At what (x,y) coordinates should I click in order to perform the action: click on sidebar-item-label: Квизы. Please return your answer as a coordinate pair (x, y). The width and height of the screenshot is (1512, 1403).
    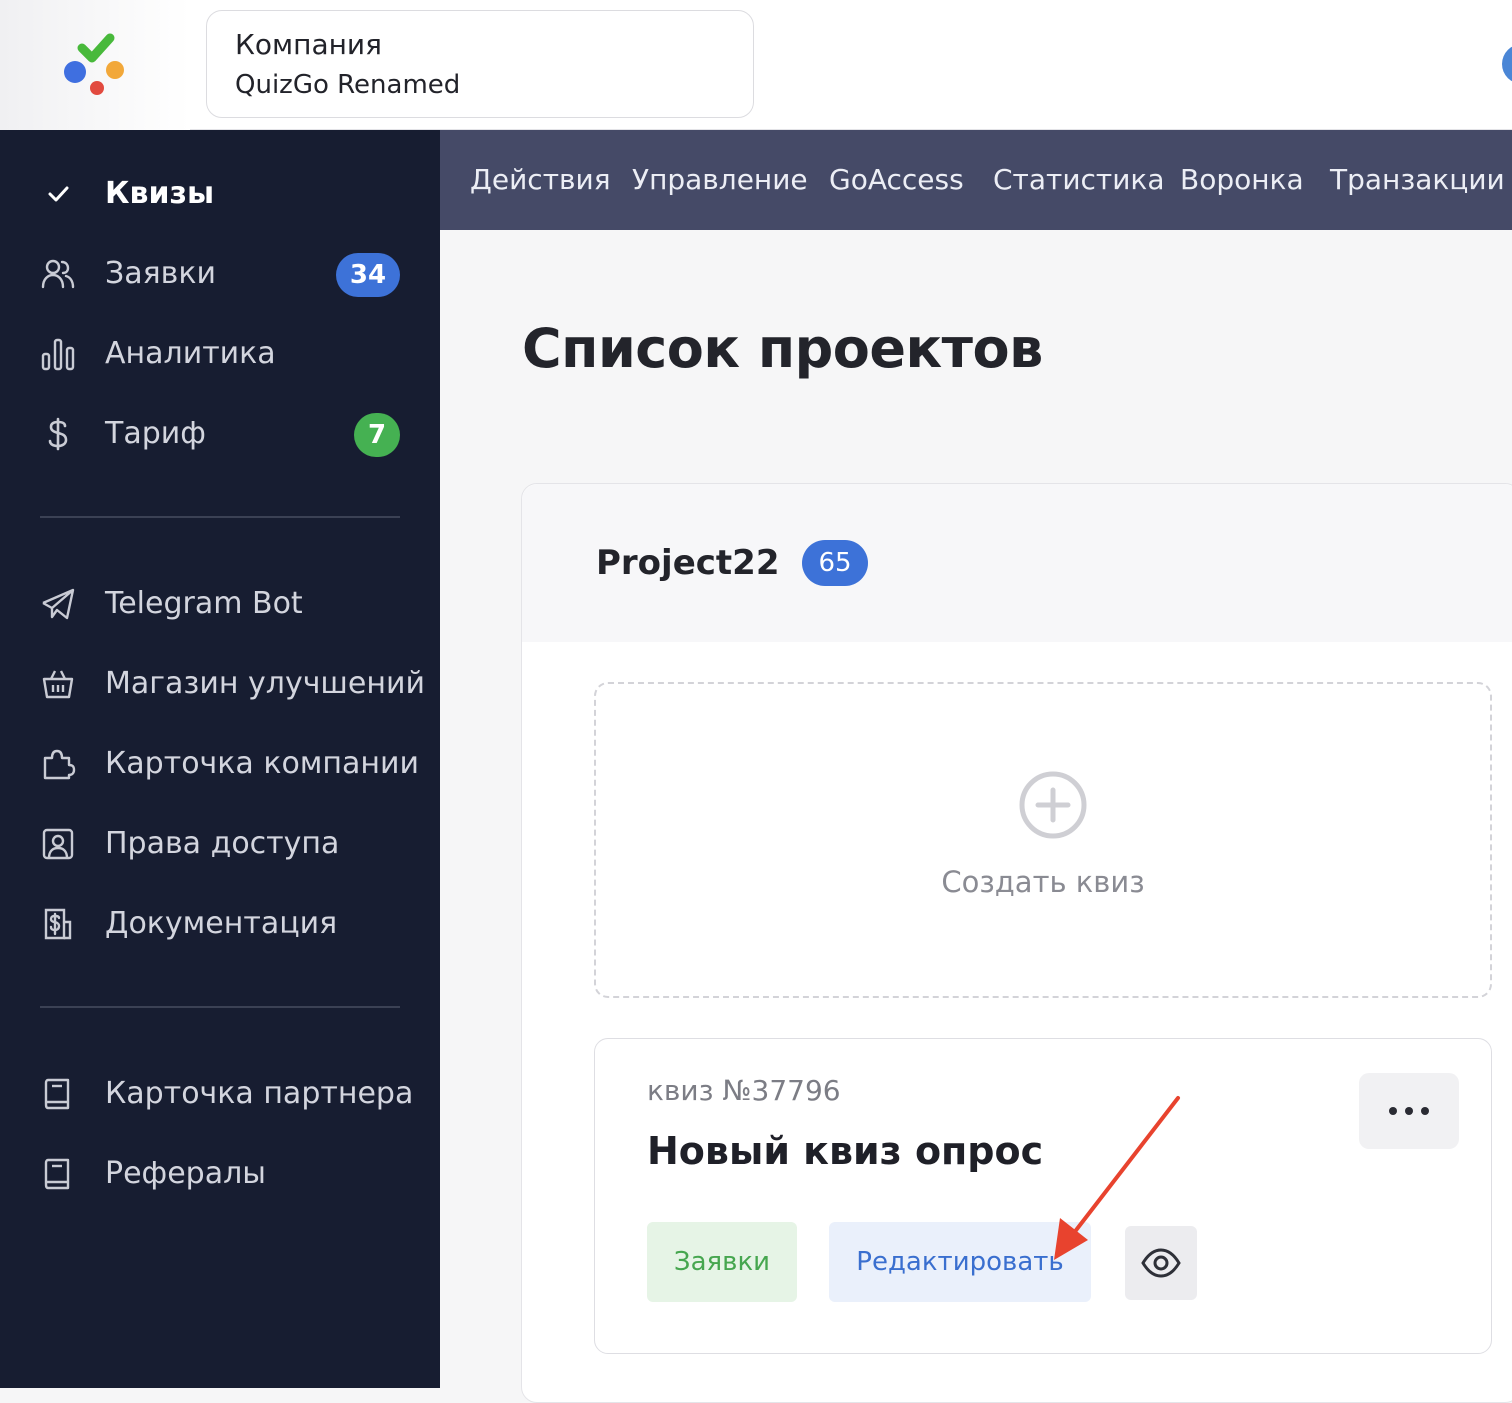
    Looking at the image, I should click on (160, 193).